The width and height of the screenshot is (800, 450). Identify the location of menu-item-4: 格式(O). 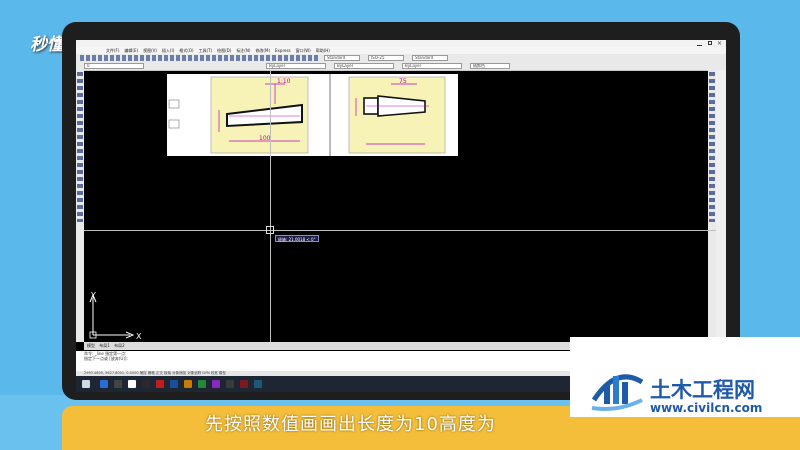
(186, 50).